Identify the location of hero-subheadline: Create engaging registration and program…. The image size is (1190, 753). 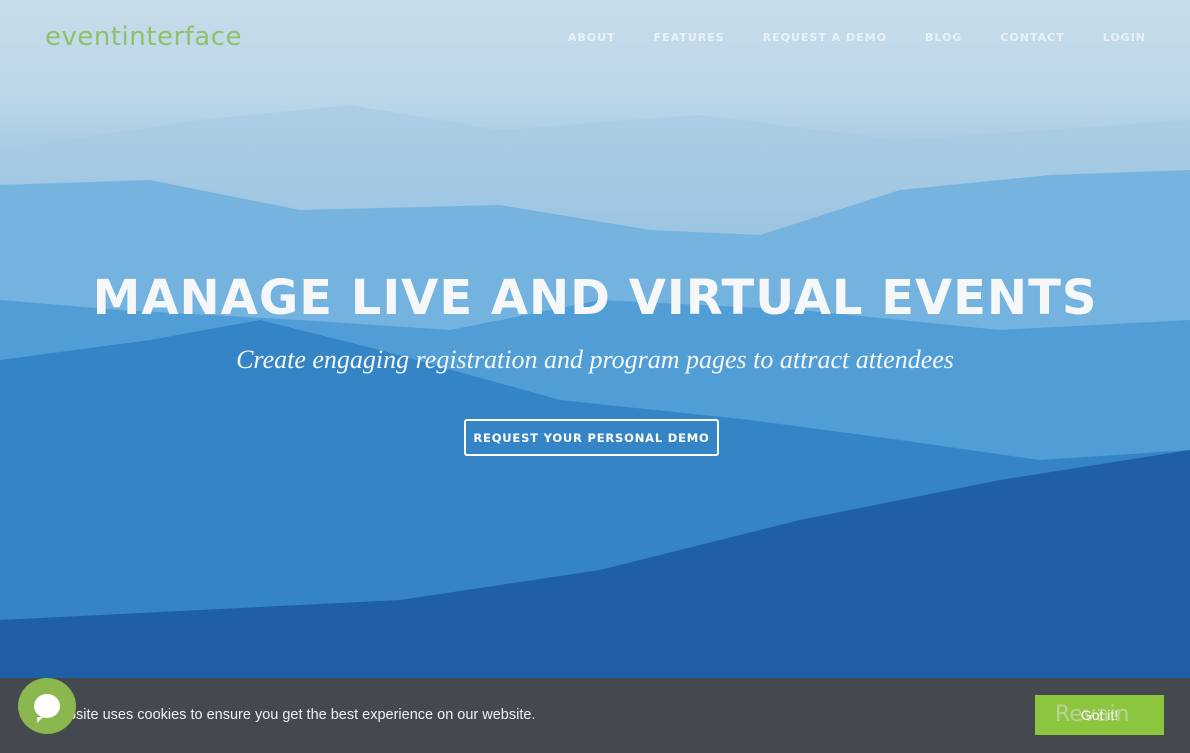
(595, 359).